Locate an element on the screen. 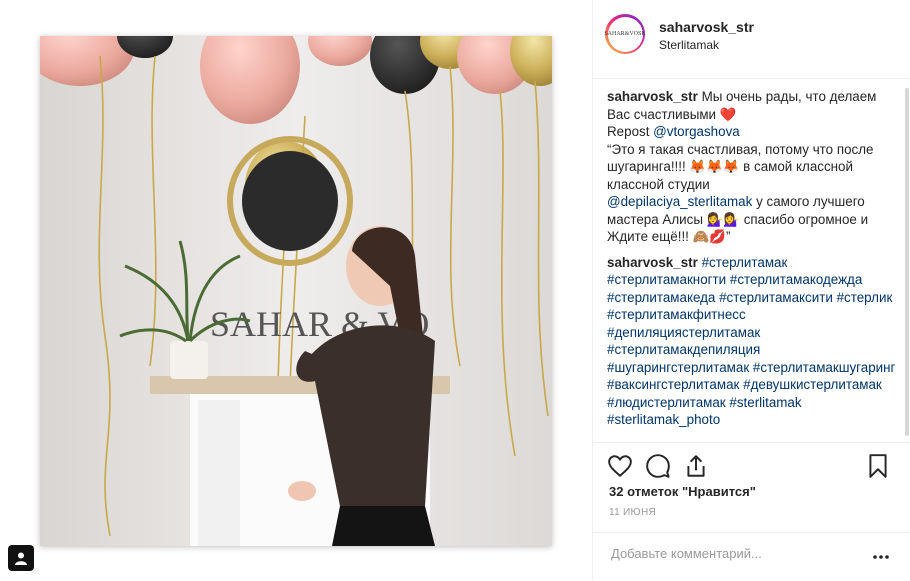 This screenshot has width=910, height=581. more-dots-icon is located at coordinates (881, 557).